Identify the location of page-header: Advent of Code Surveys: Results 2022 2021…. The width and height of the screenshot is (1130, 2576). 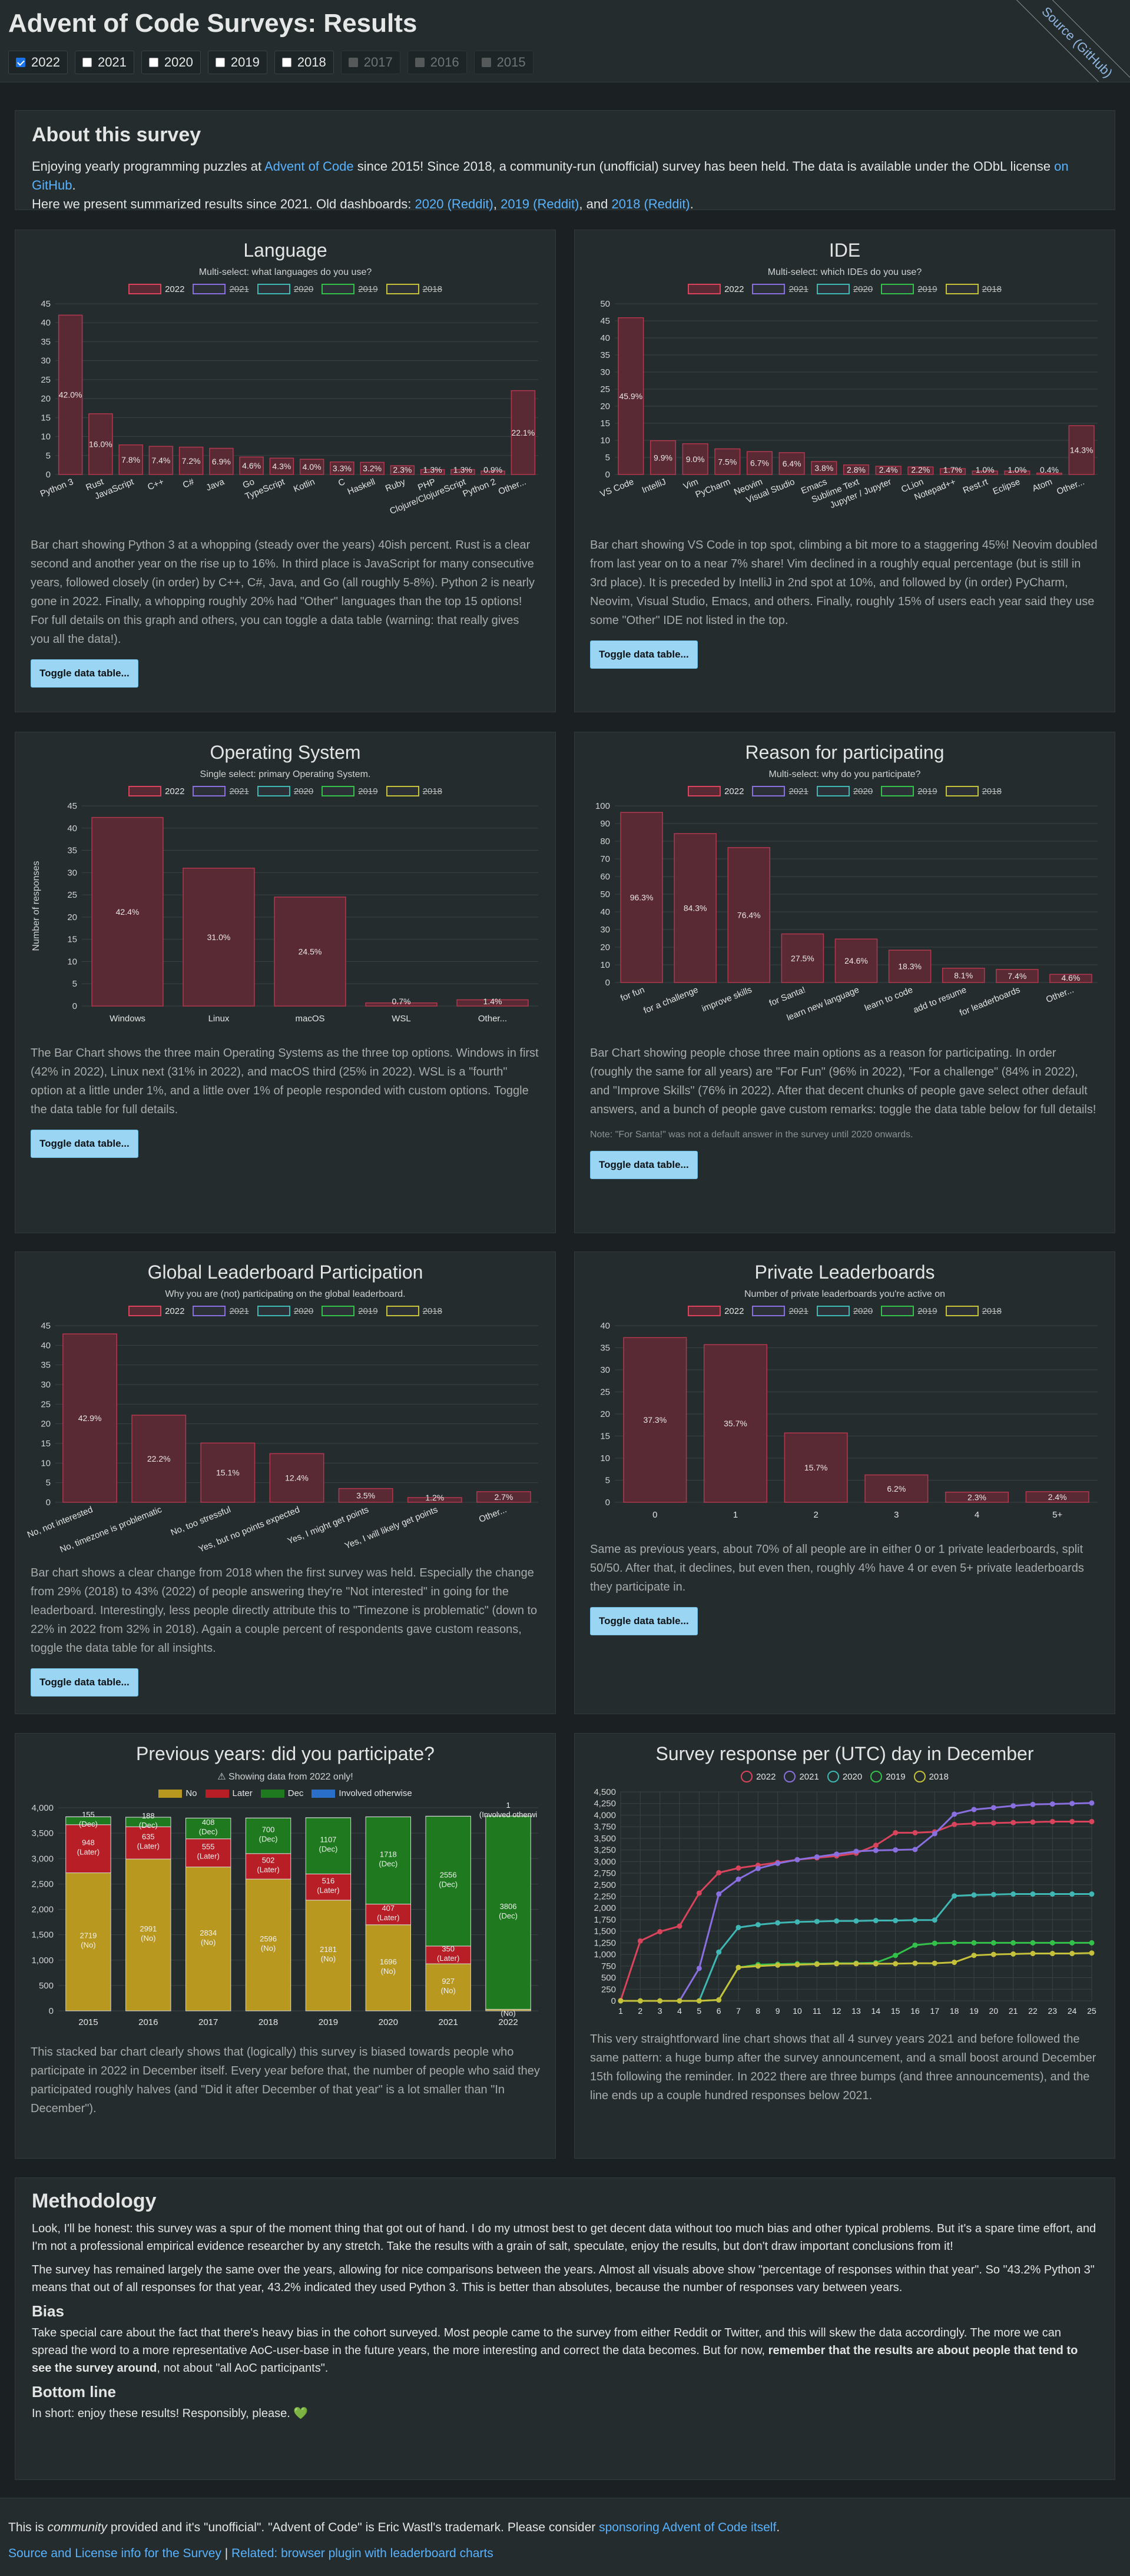
(565, 41).